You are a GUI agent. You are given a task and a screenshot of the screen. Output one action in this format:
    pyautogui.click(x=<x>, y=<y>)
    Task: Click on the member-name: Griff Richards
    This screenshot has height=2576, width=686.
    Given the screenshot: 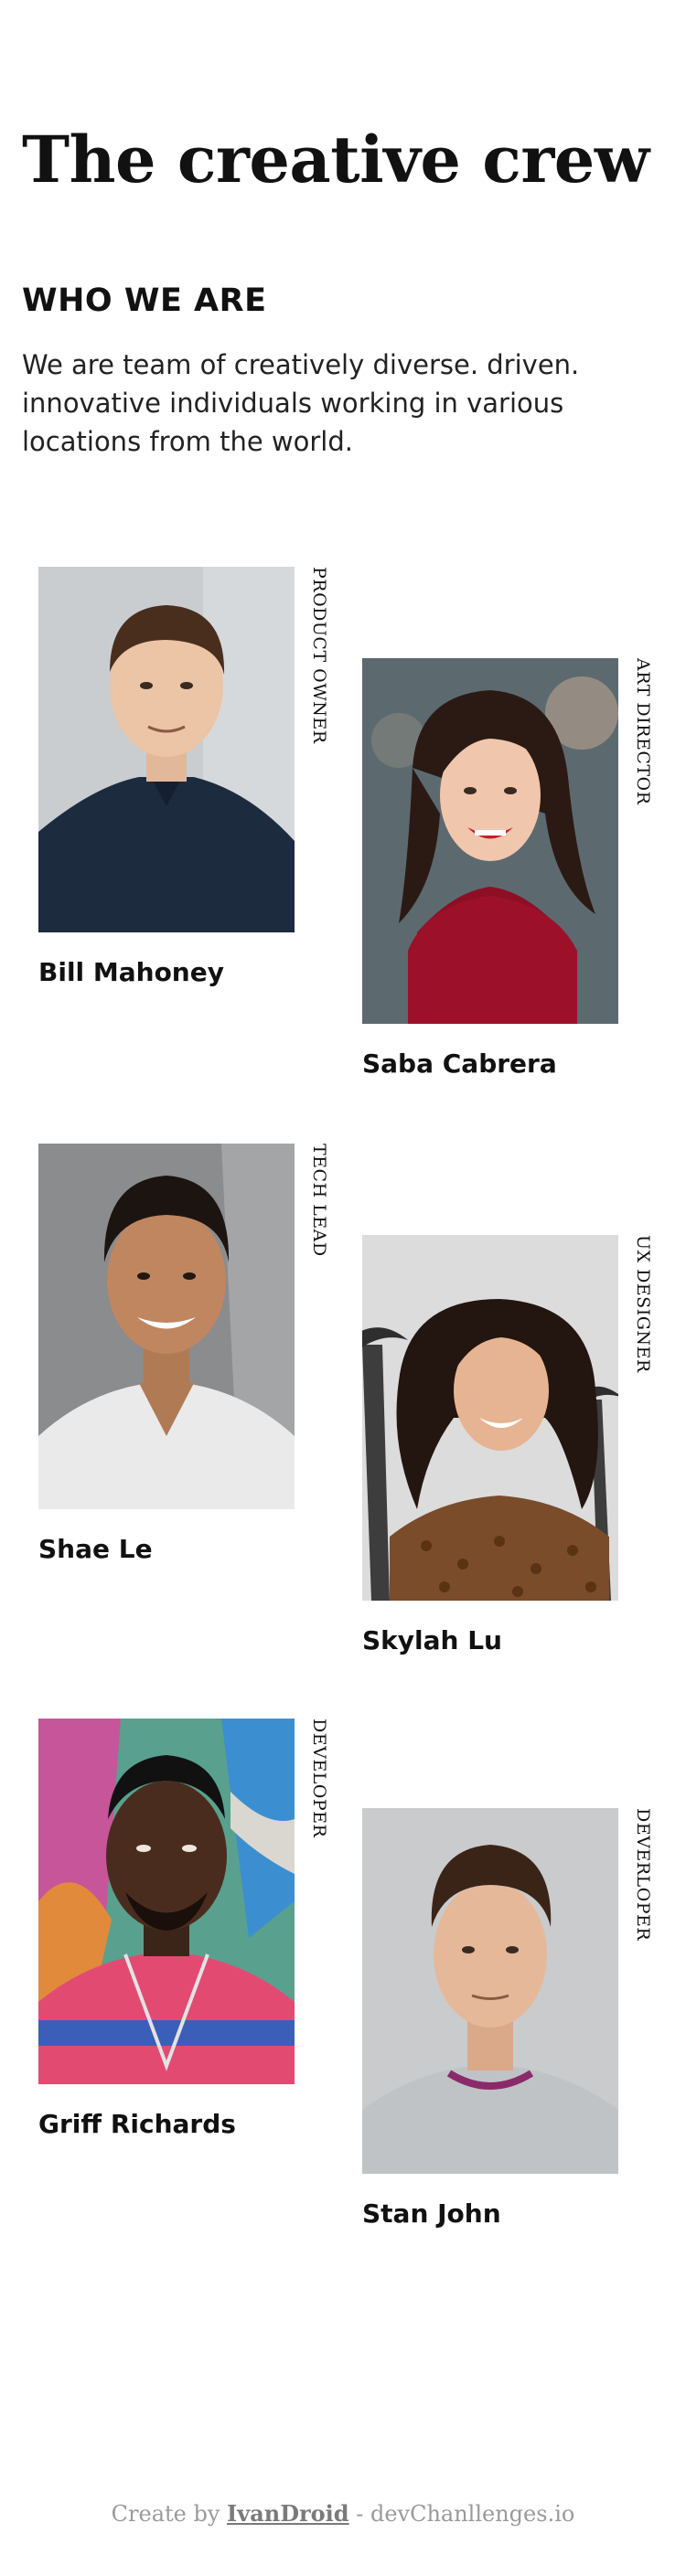 What is the action you would take?
    pyautogui.click(x=137, y=2124)
    